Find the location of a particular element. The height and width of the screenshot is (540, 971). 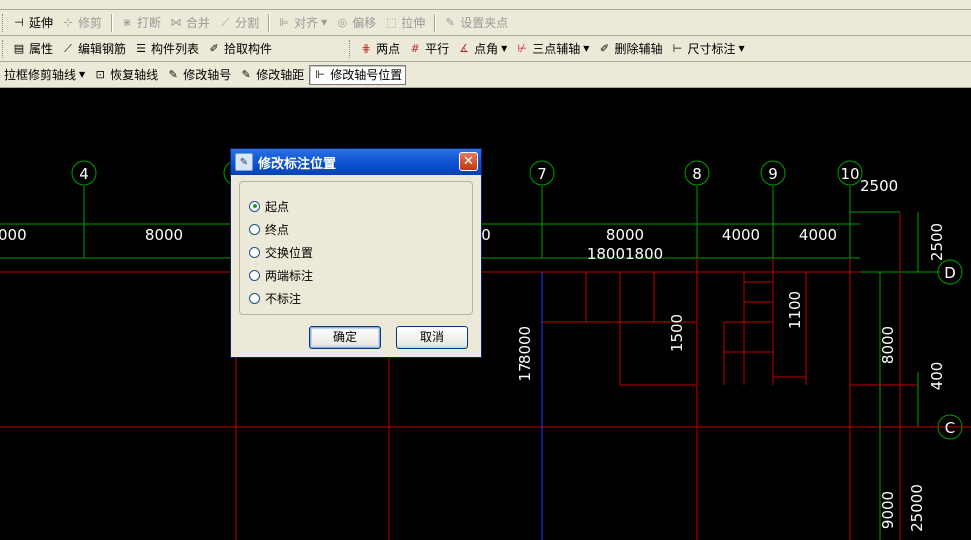

point-angle-button: ∡ 点角 ▼ is located at coordinates (482, 49).